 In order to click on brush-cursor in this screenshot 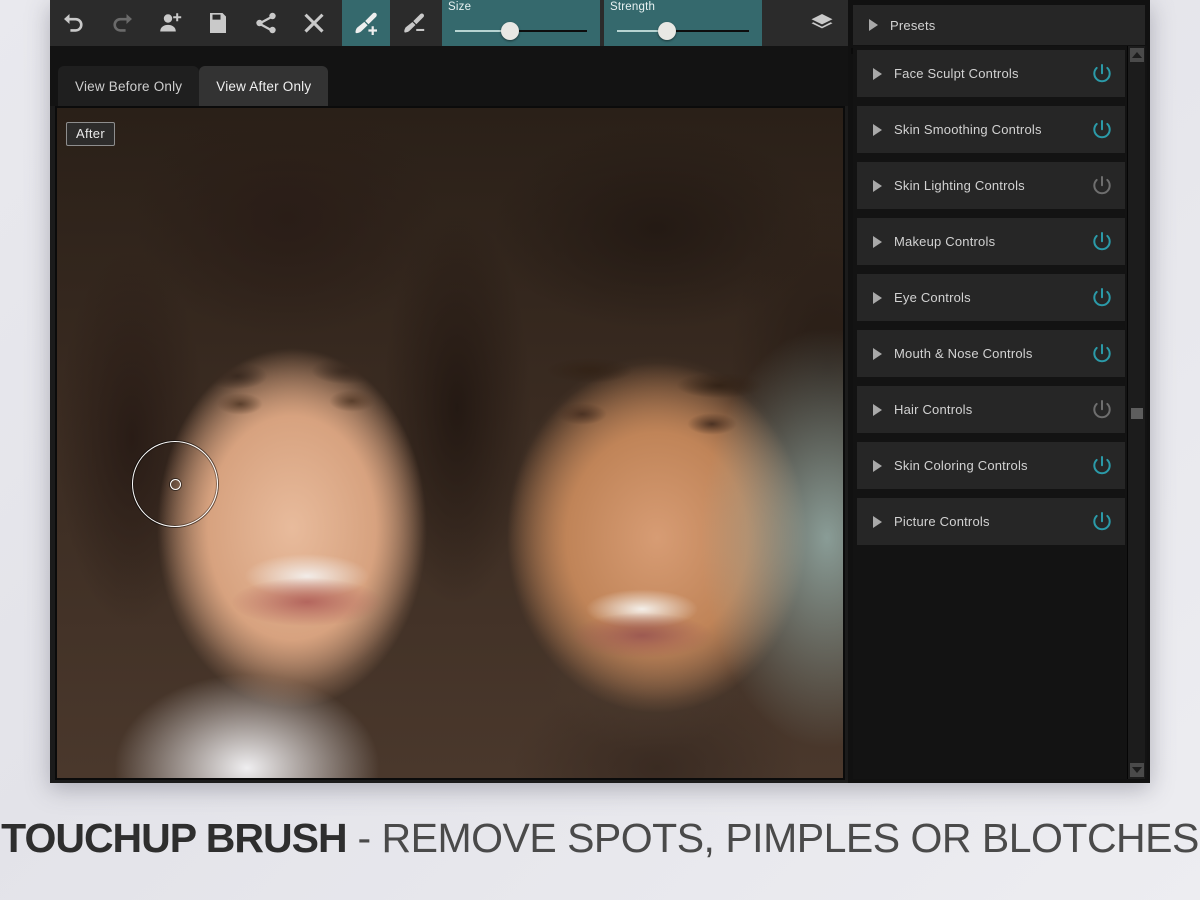, I will do `click(175, 484)`.